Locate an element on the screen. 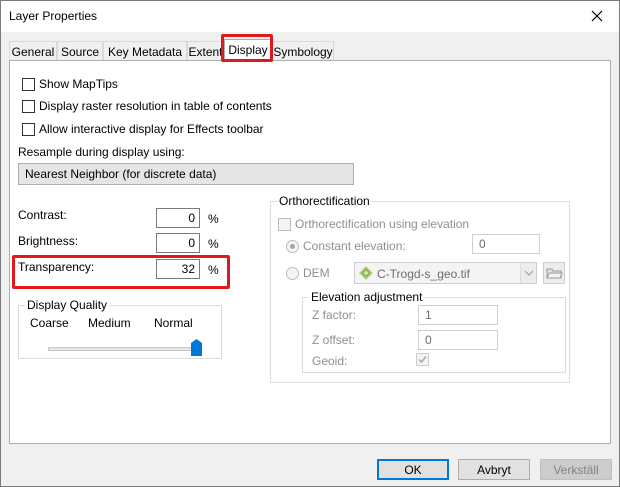 Image resolution: width=620 pixels, height=487 pixels. show-maptips-option: Show MapTips is located at coordinates (70, 84).